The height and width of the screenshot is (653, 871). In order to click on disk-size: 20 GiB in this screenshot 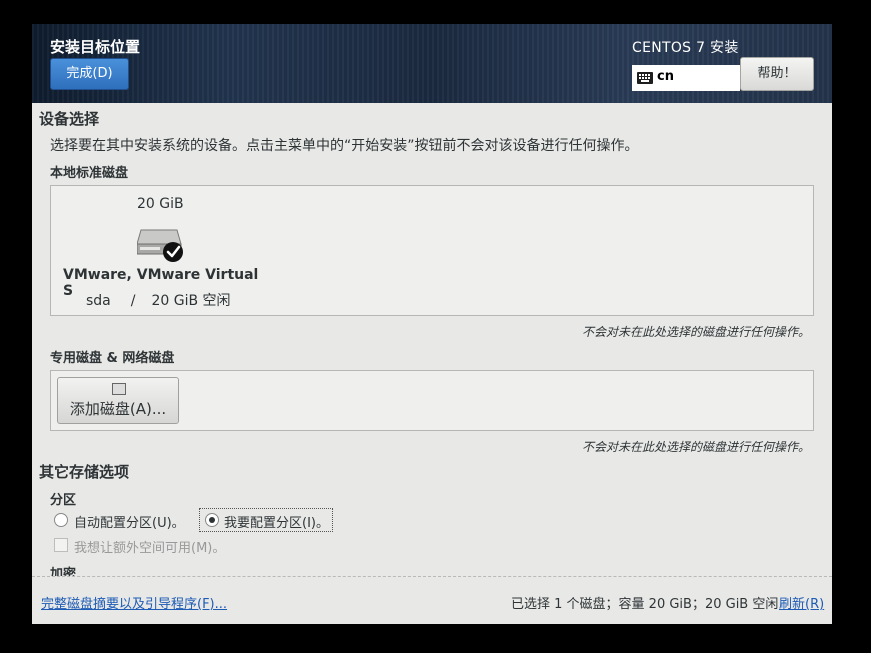, I will do `click(160, 204)`.